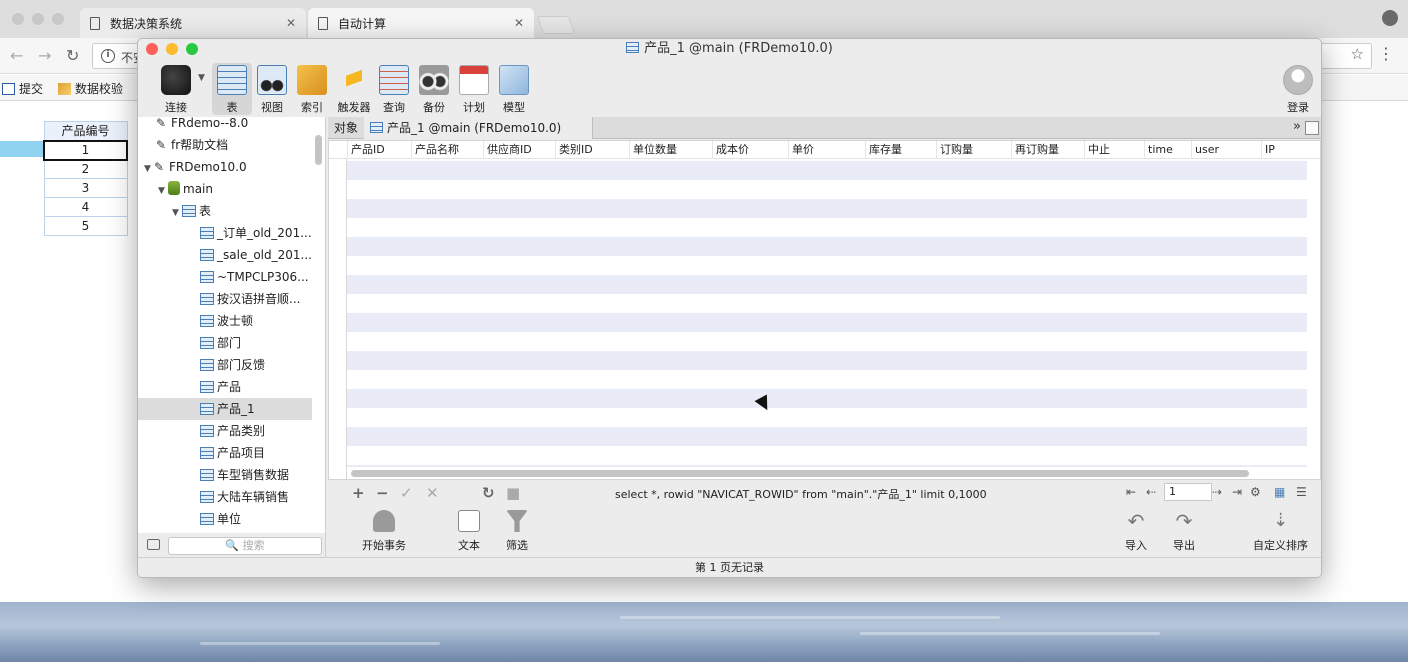  I want to click on tree-item-table: 产品类别, so click(225, 431).